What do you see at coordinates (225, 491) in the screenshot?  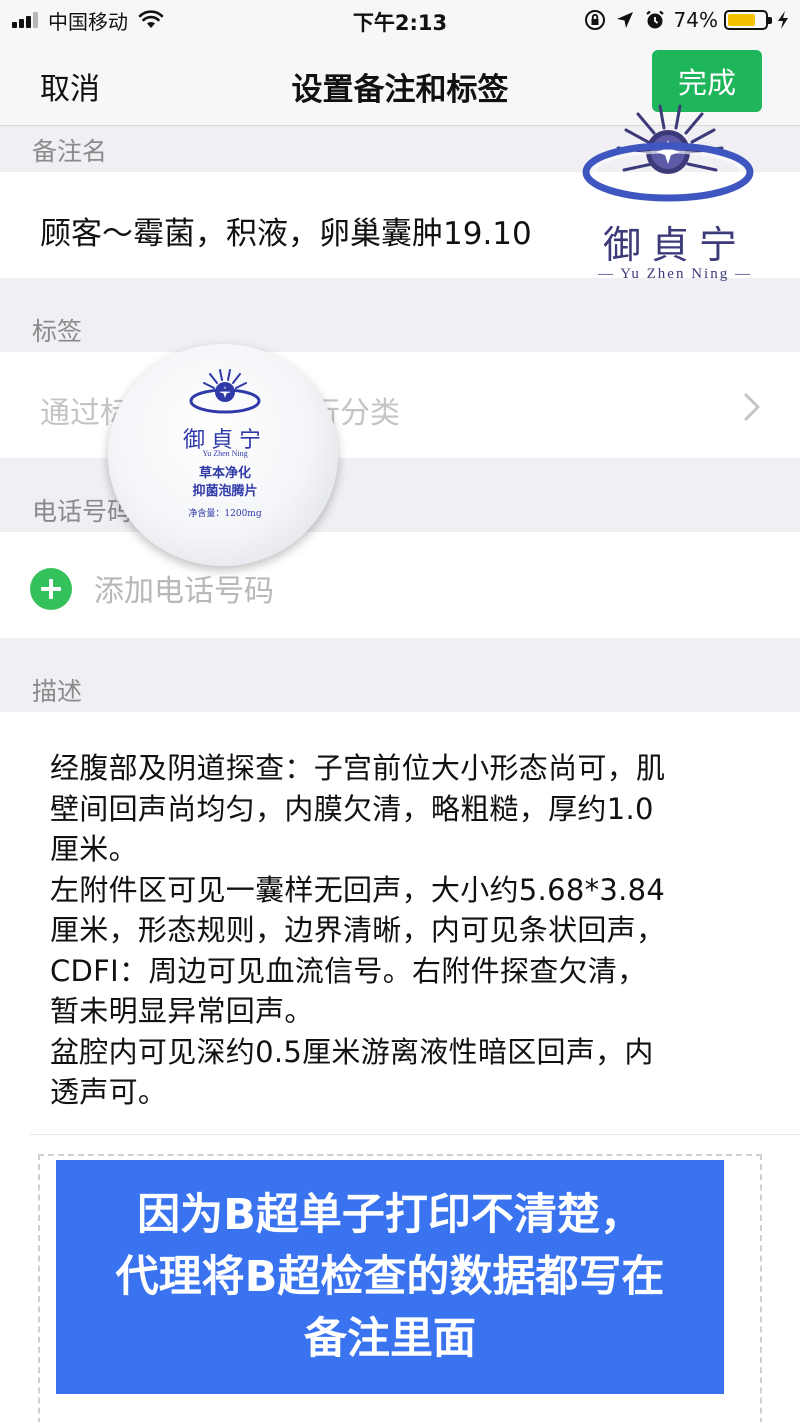 I see `product-line-2: 抑菌泡腾片` at bounding box center [225, 491].